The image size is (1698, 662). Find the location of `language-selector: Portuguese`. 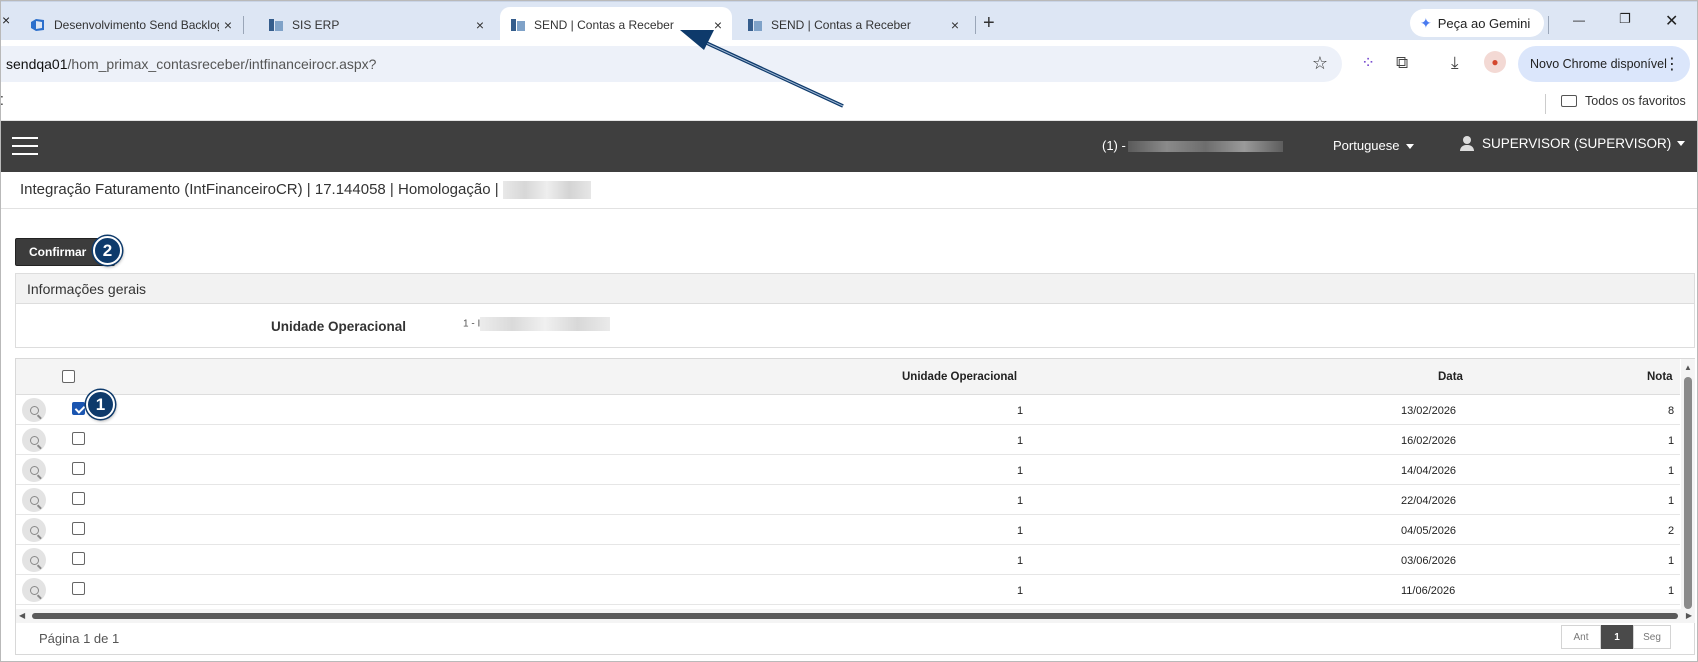

language-selector: Portuguese is located at coordinates (1373, 145).